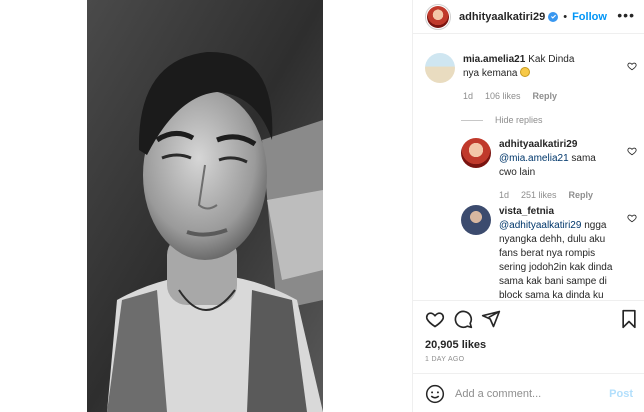  What do you see at coordinates (589, 17) in the screenshot?
I see `follow-button: Follow` at bounding box center [589, 17].